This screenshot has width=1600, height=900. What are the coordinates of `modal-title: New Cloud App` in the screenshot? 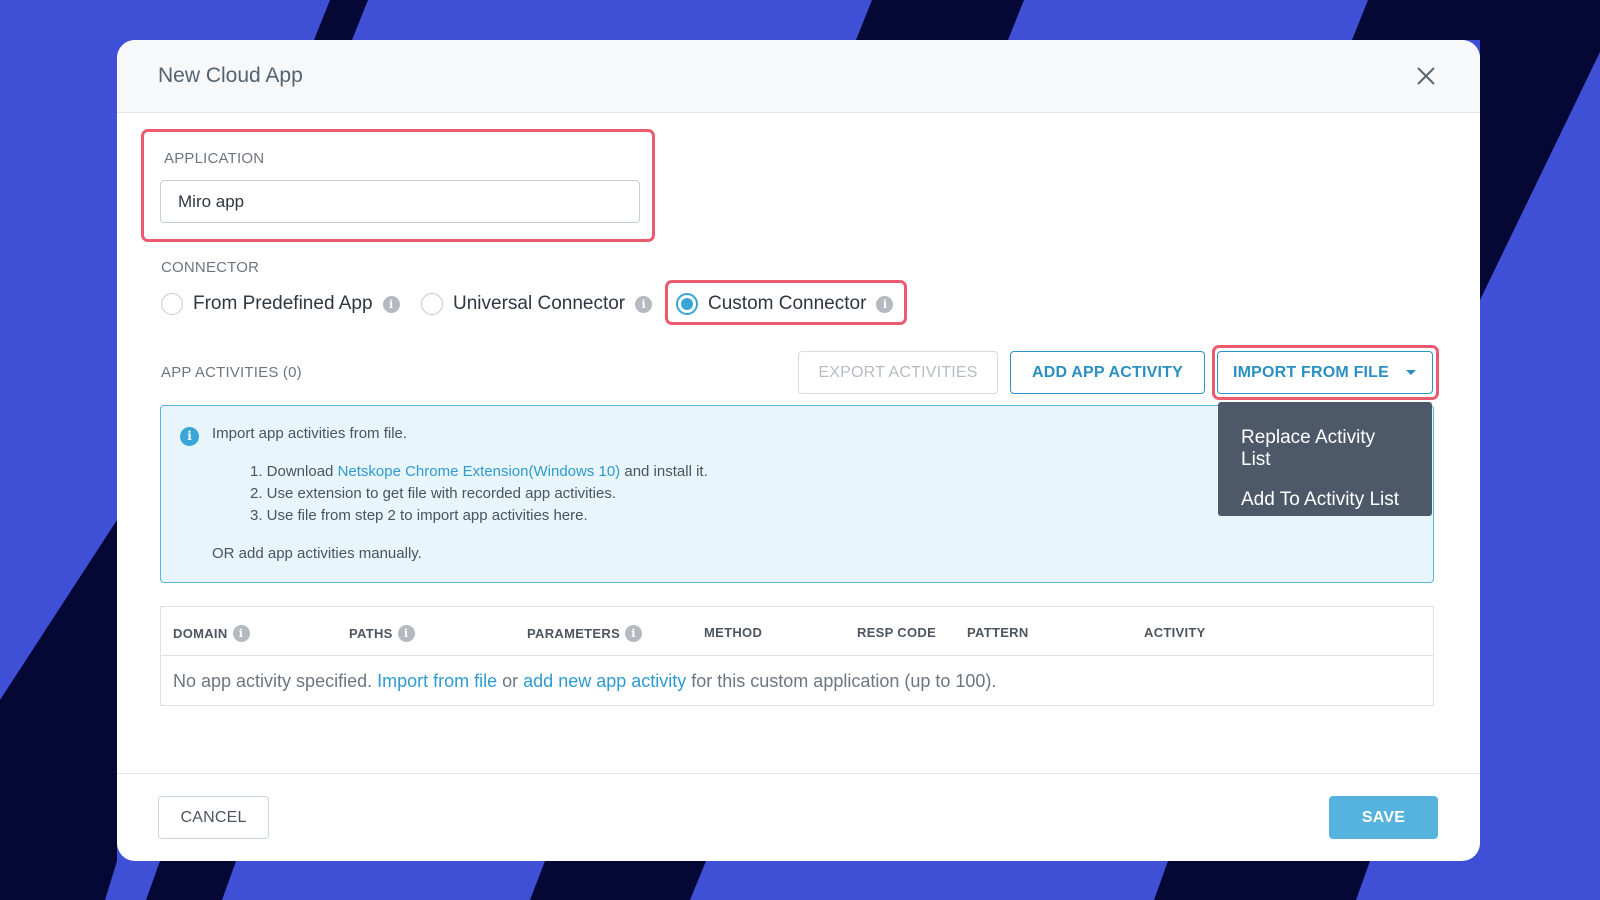 It's located at (230, 75).